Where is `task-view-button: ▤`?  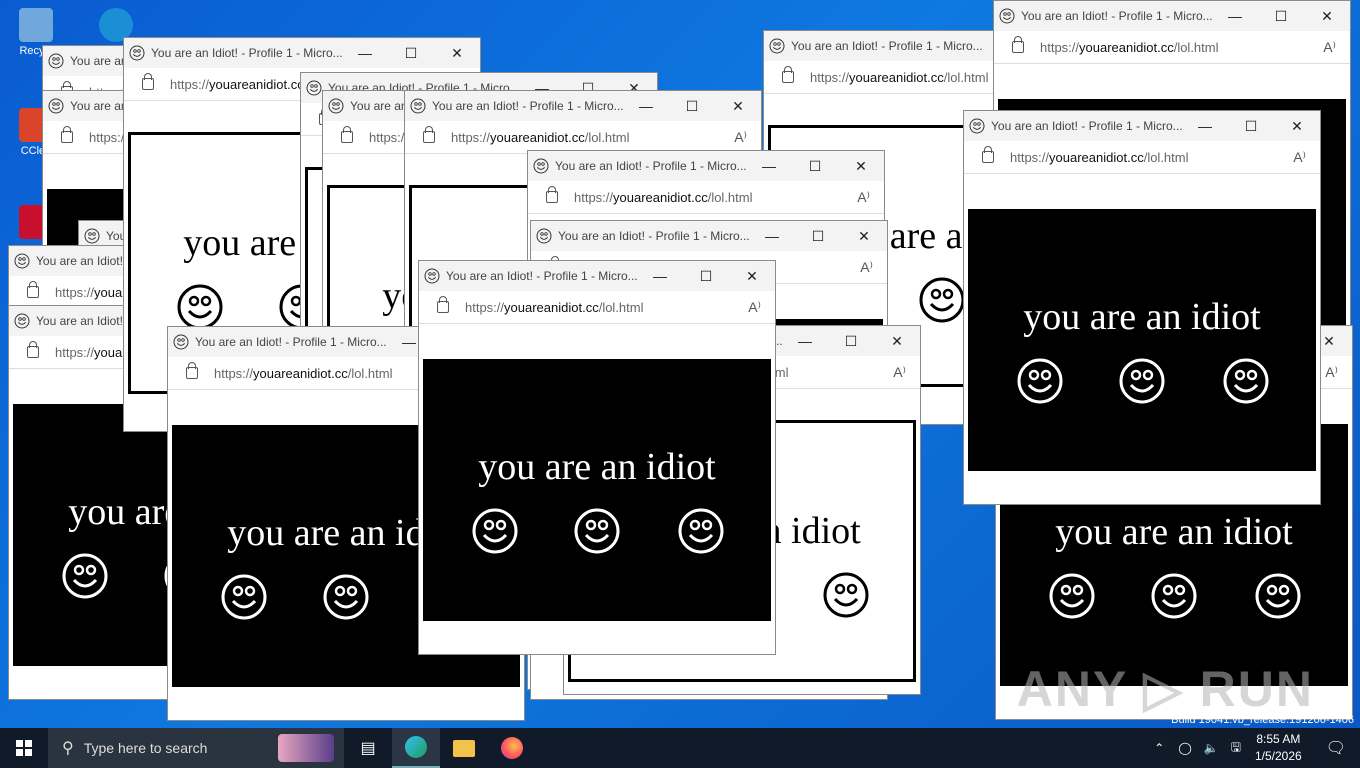
task-view-button: ▤ is located at coordinates (368, 748).